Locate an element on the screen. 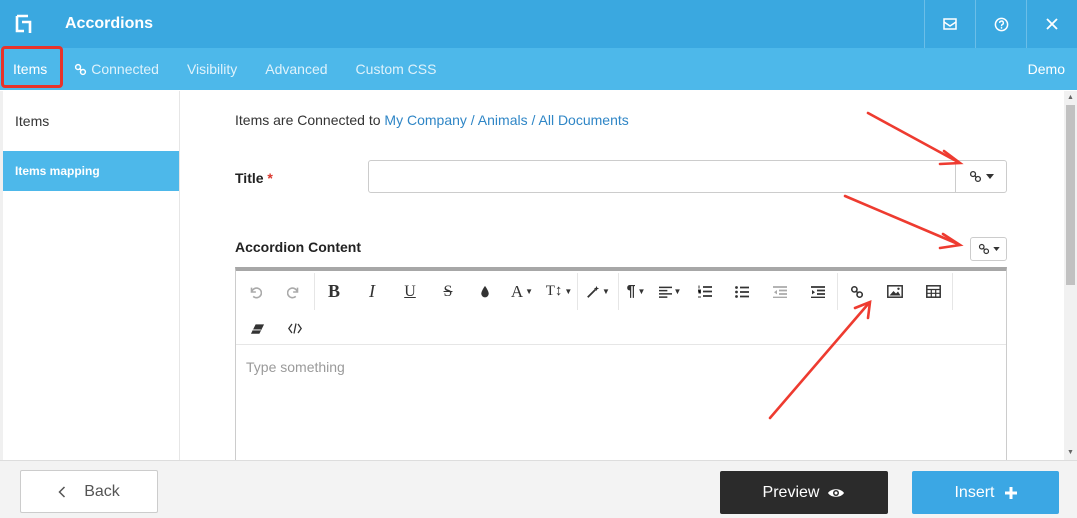 This screenshot has width=1077, height=518. ink-drop-icon is located at coordinates (485, 291).